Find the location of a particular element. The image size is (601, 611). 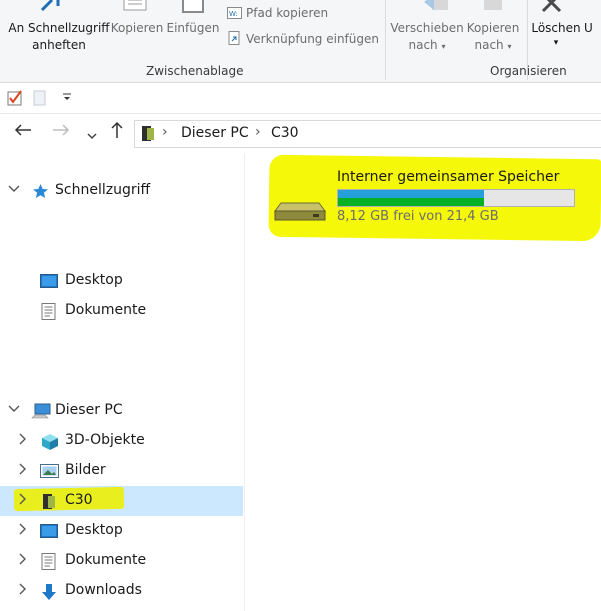

ribbon-group-separator is located at coordinates (385, 40).